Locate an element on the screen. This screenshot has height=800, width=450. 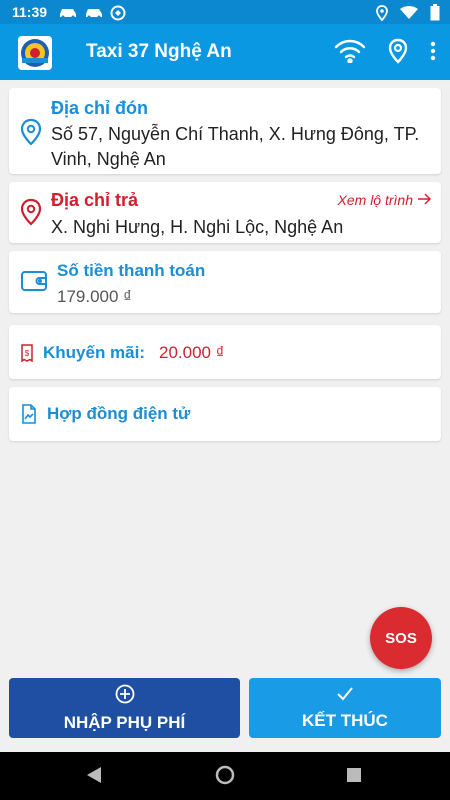
finish-label: KẾT THÚC is located at coordinates (345, 720).